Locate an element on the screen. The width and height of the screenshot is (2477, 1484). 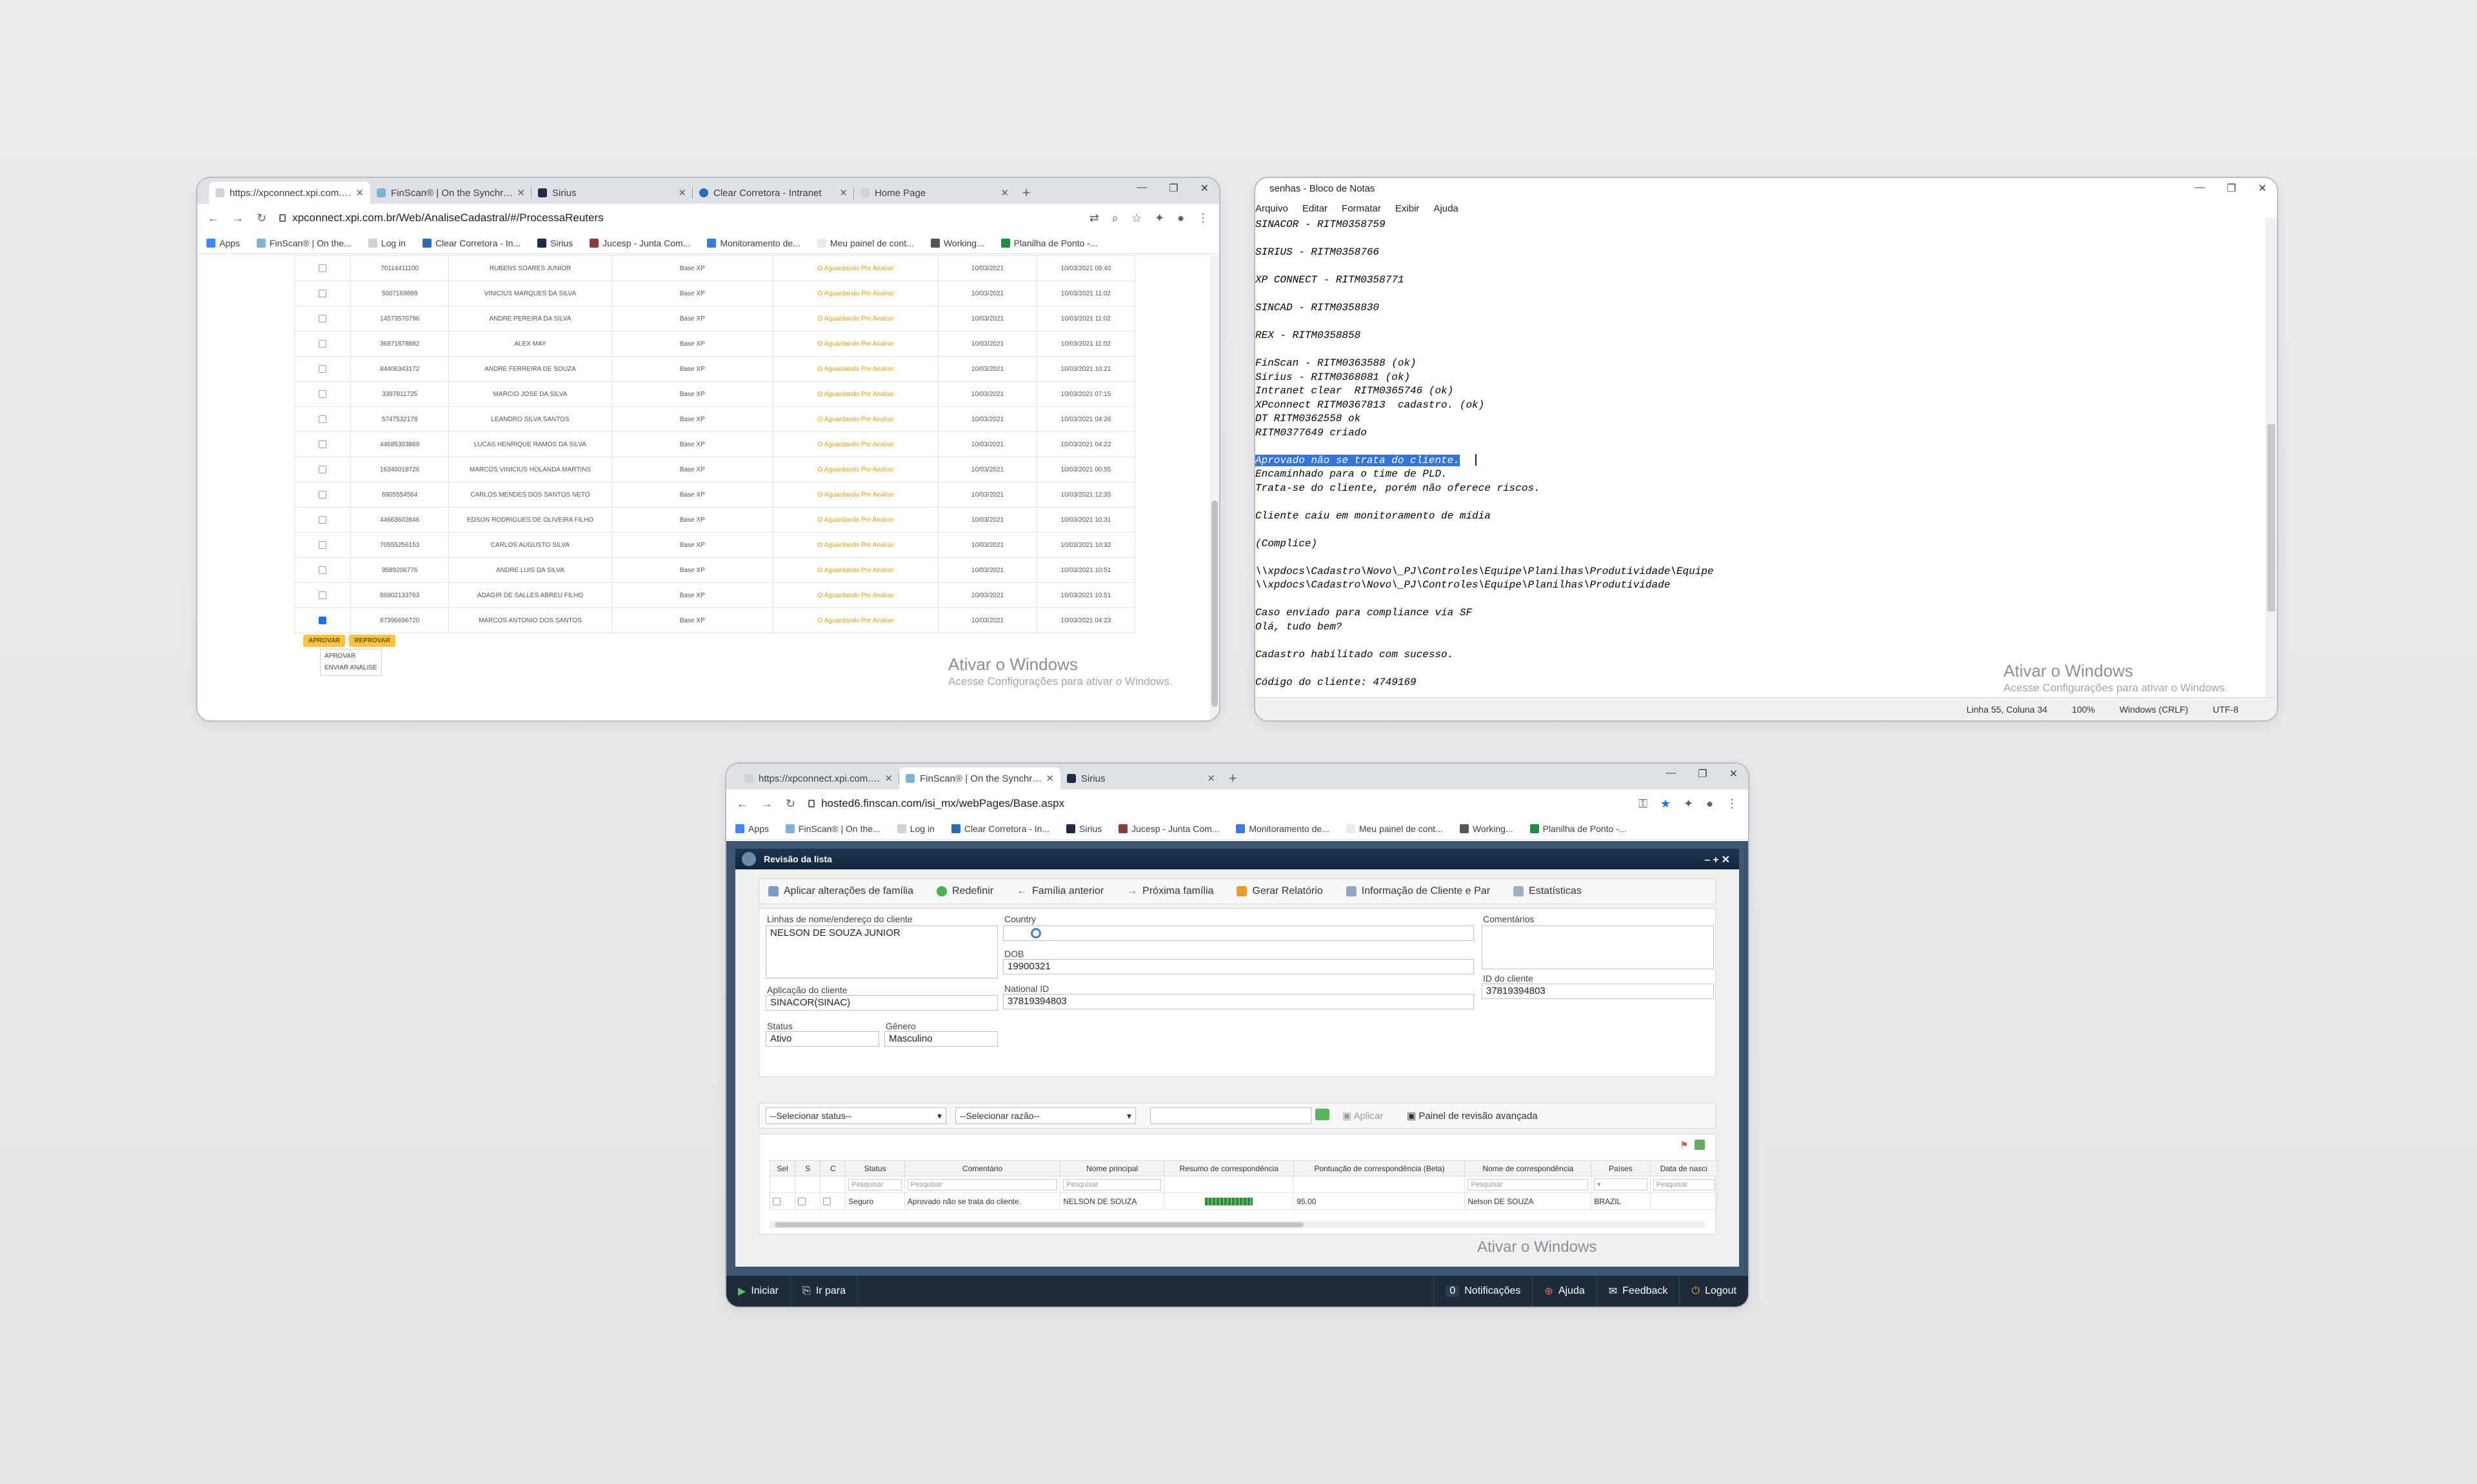
menu-edit: Editar is located at coordinates (1315, 208).